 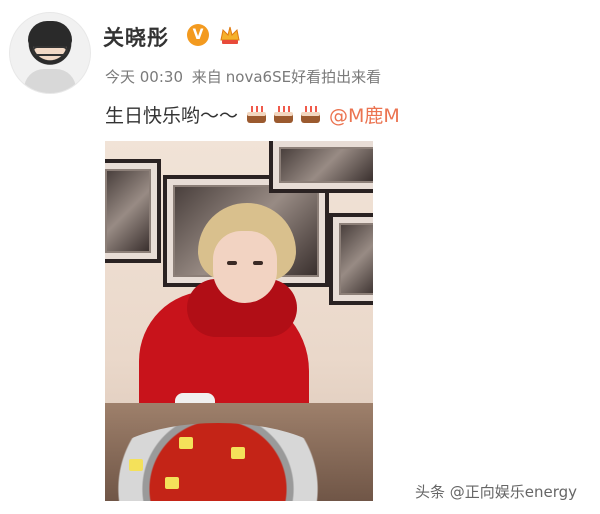 What do you see at coordinates (172, 116) in the screenshot?
I see `post-body: 生日快乐哟～～` at bounding box center [172, 116].